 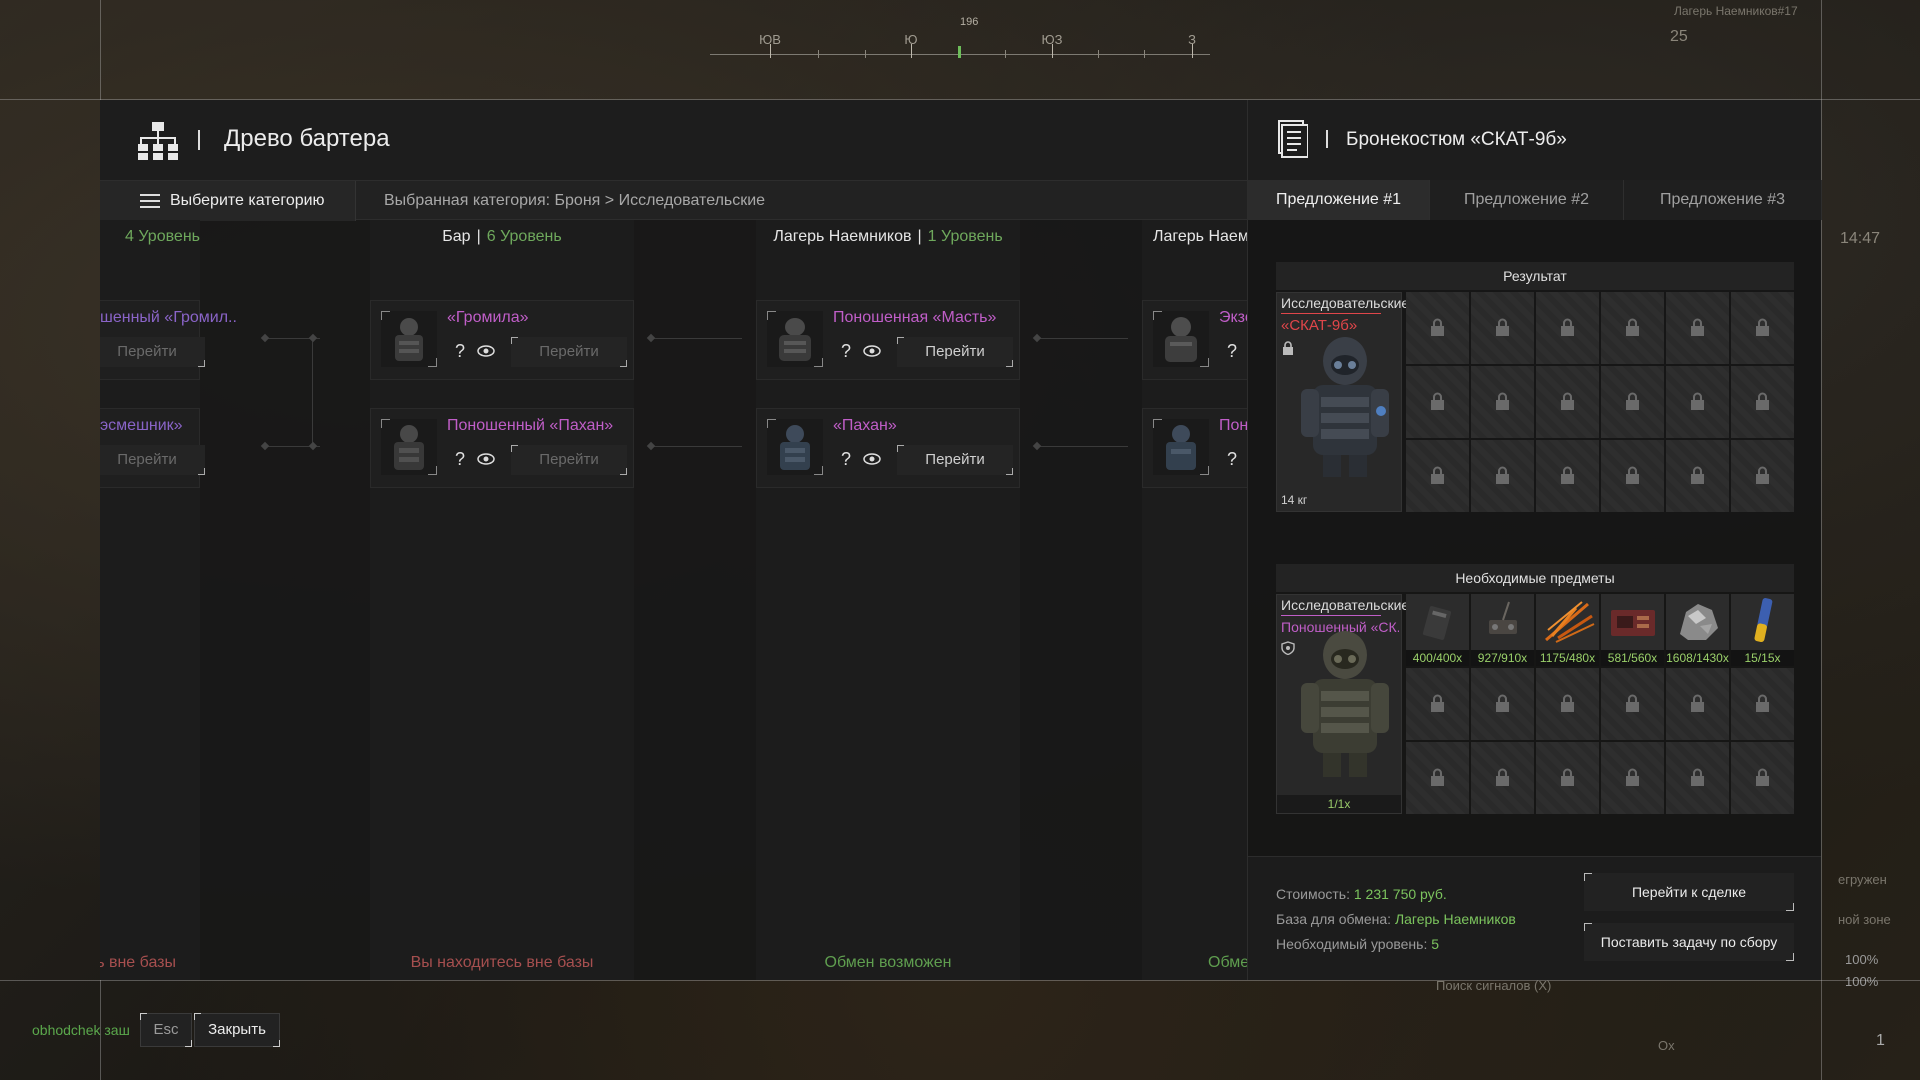 What do you see at coordinates (888, 448) in the screenshot?
I see `tree-node: «Пахан» ? Перейти` at bounding box center [888, 448].